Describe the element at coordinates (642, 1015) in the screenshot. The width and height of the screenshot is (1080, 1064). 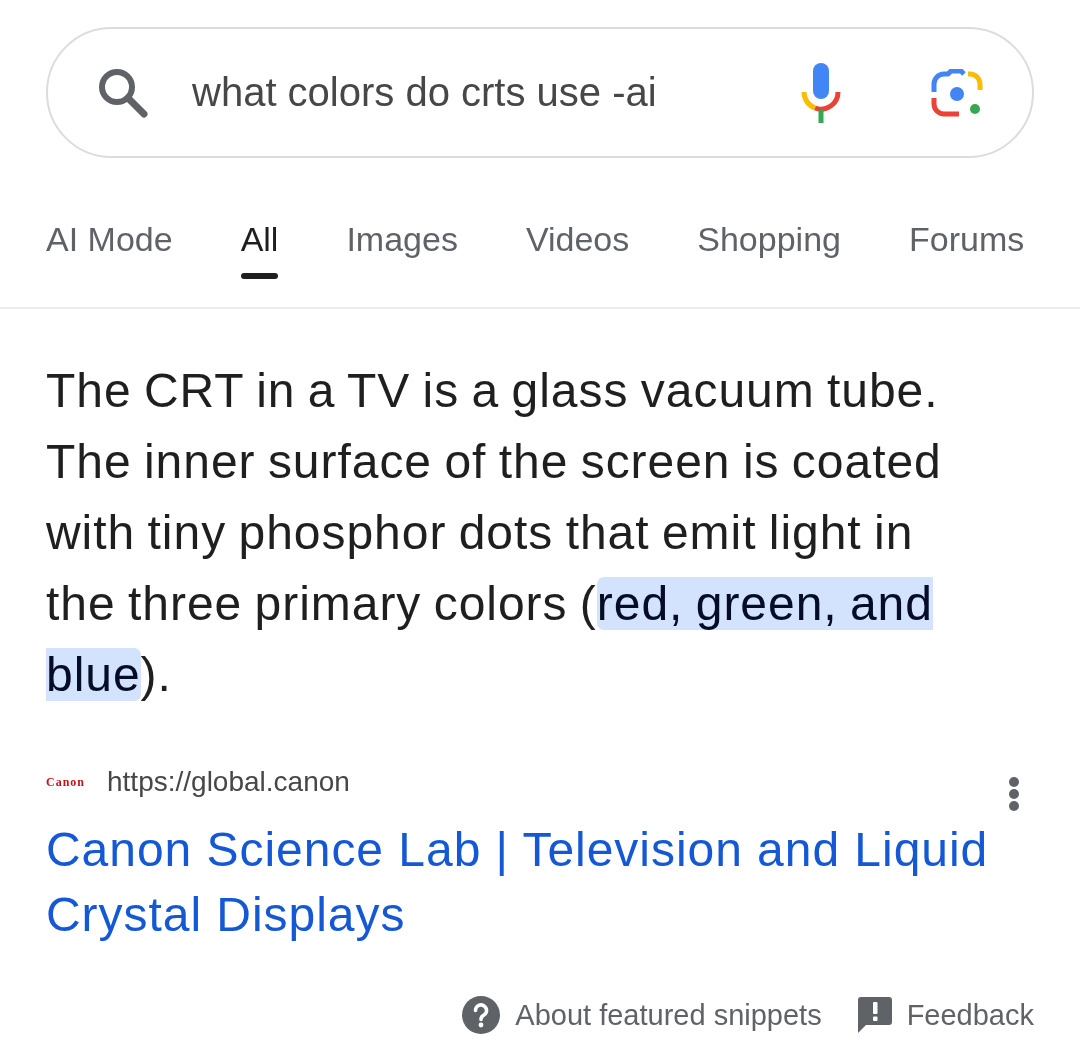
I see `about-snippets-link: About featured snippets` at that location.